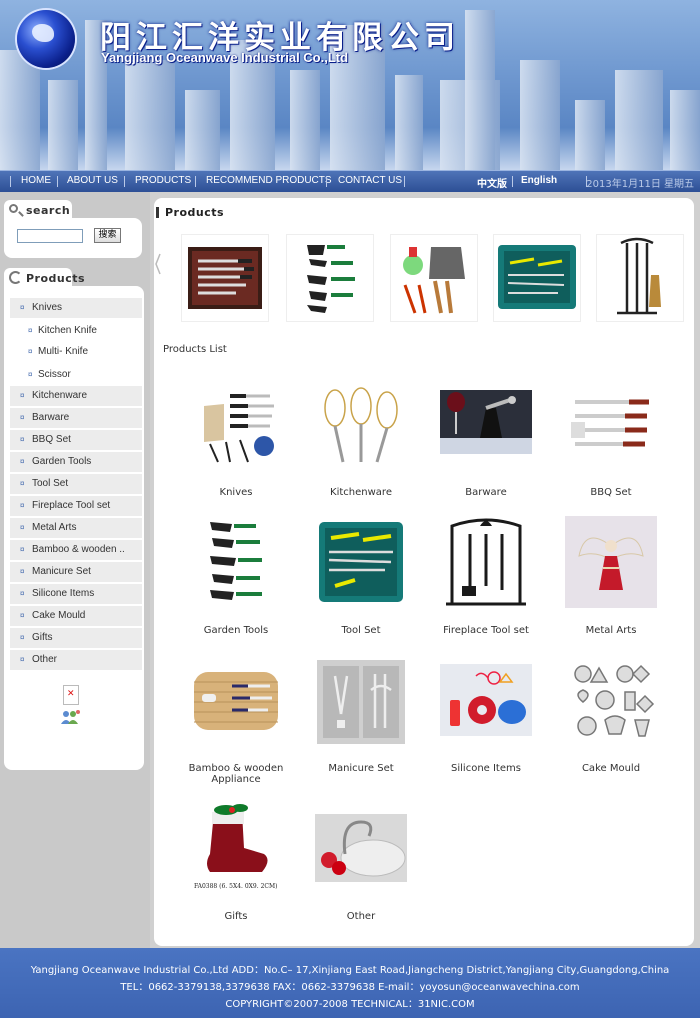  Describe the element at coordinates (71, 505) in the screenshot. I see `category-label: Fireplace Tool set` at that location.